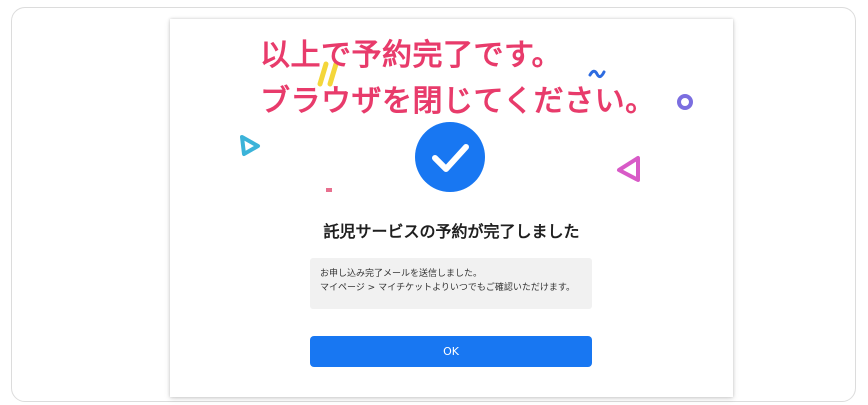 The height and width of the screenshot is (405, 868). Describe the element at coordinates (458, 101) in the screenshot. I see `caption-line-2: ブラウザを閉じてください。` at that location.